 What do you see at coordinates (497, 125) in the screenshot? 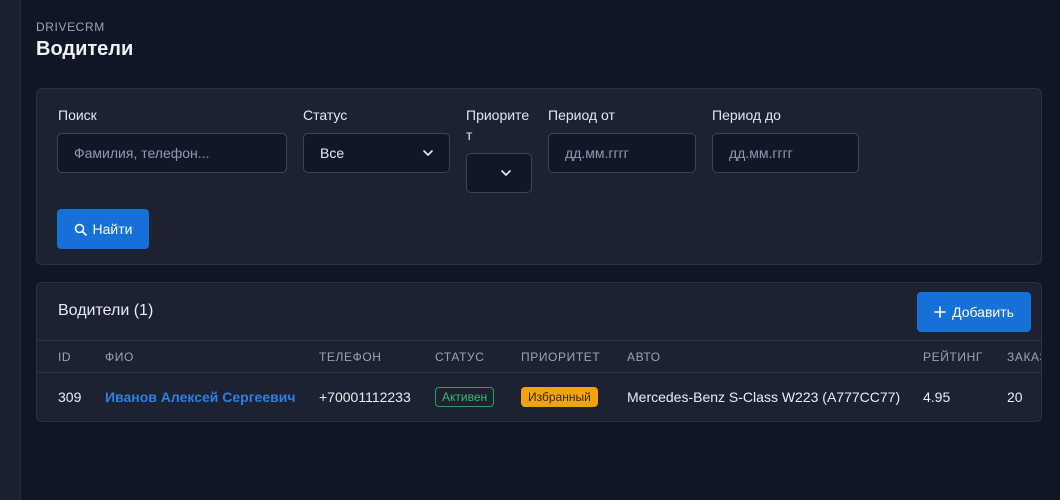
I see `priority-label: Приорите т` at bounding box center [497, 125].